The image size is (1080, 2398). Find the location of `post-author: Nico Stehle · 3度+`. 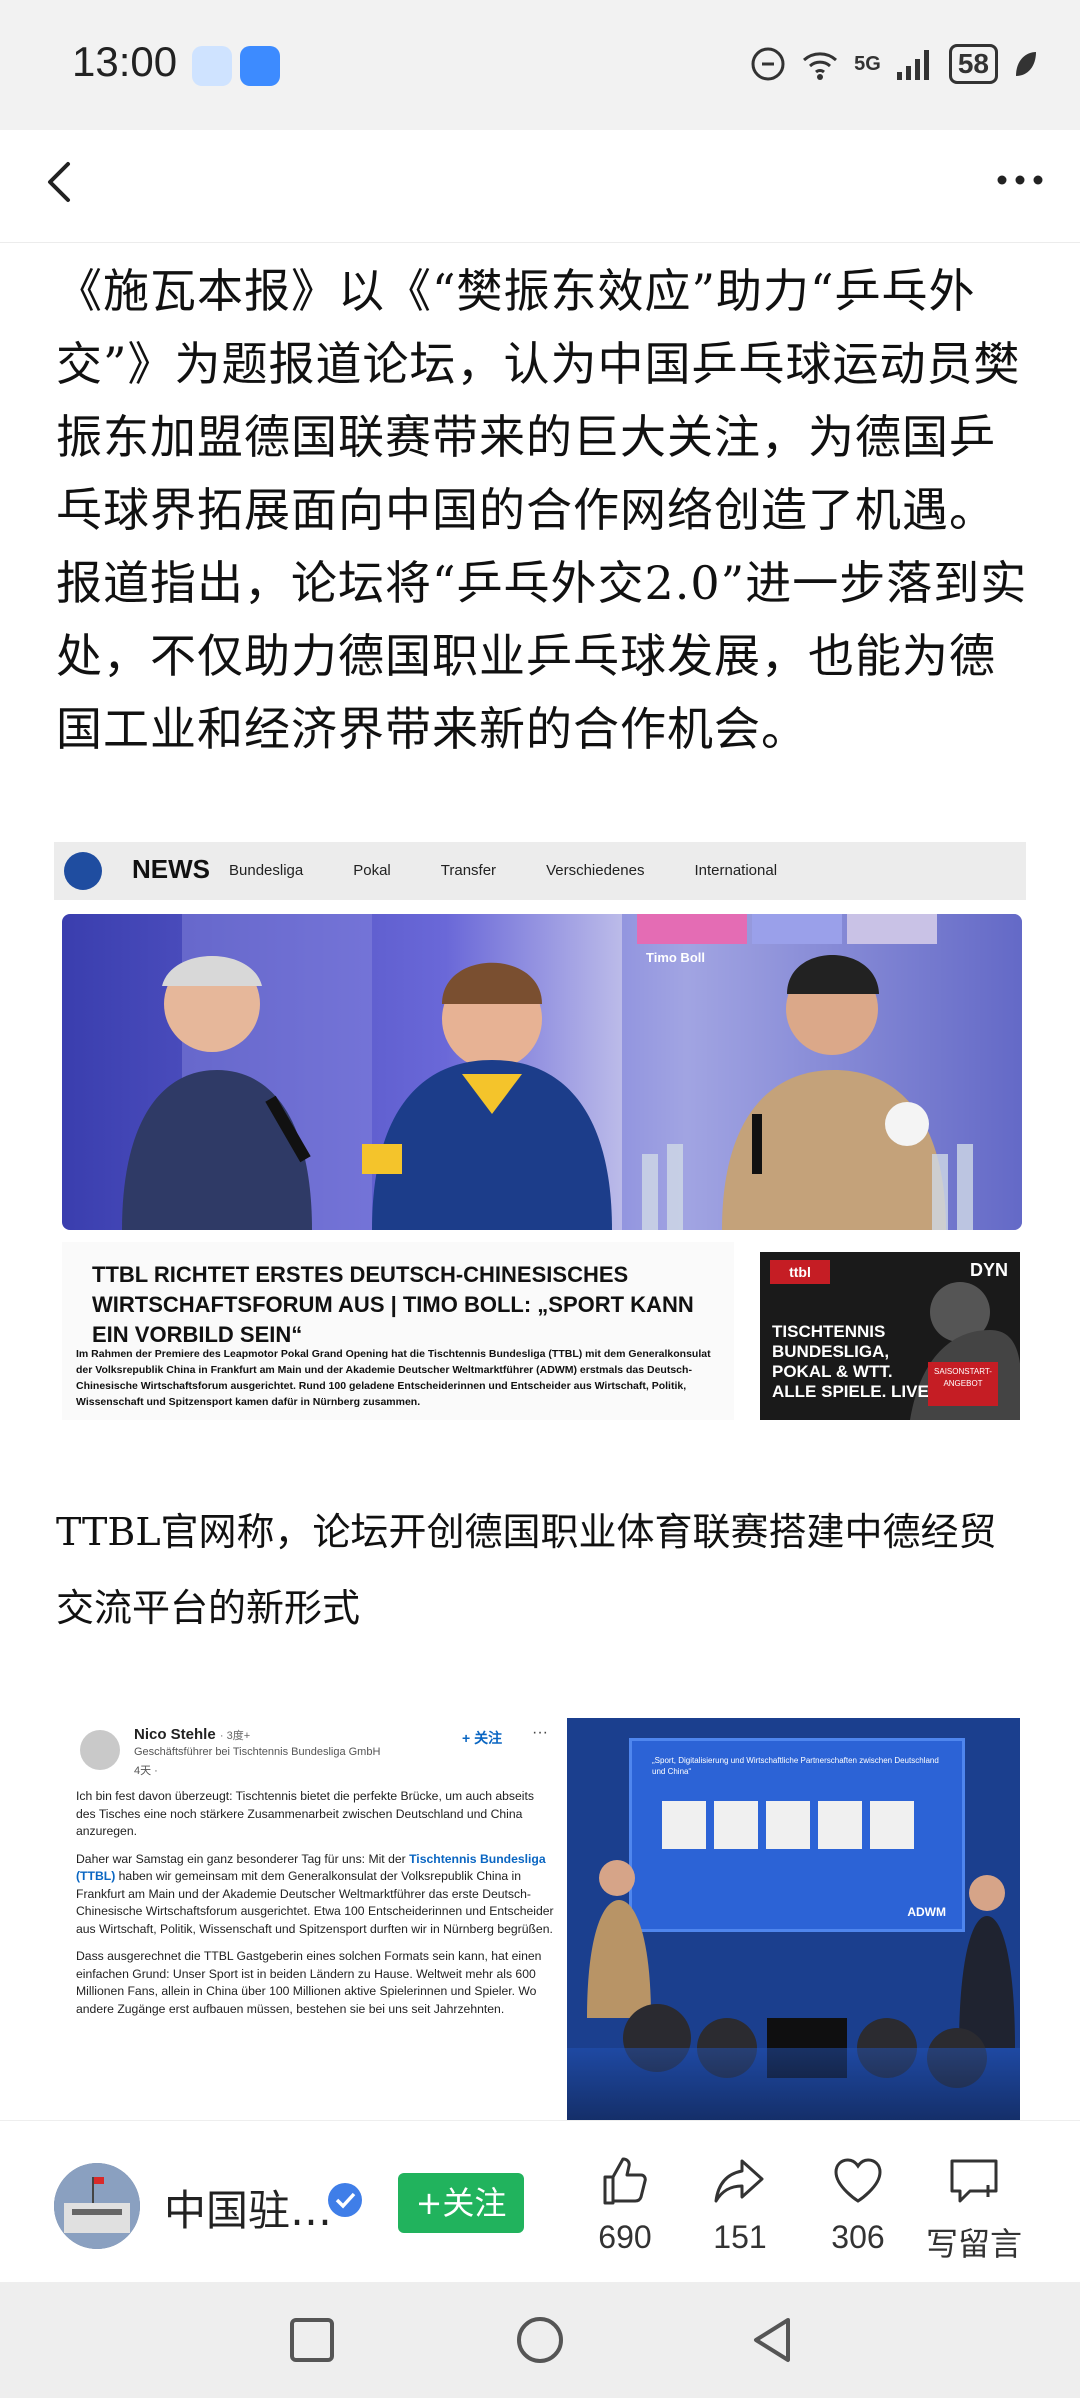

post-author: Nico Stehle · 3度+ is located at coordinates (192, 1734).